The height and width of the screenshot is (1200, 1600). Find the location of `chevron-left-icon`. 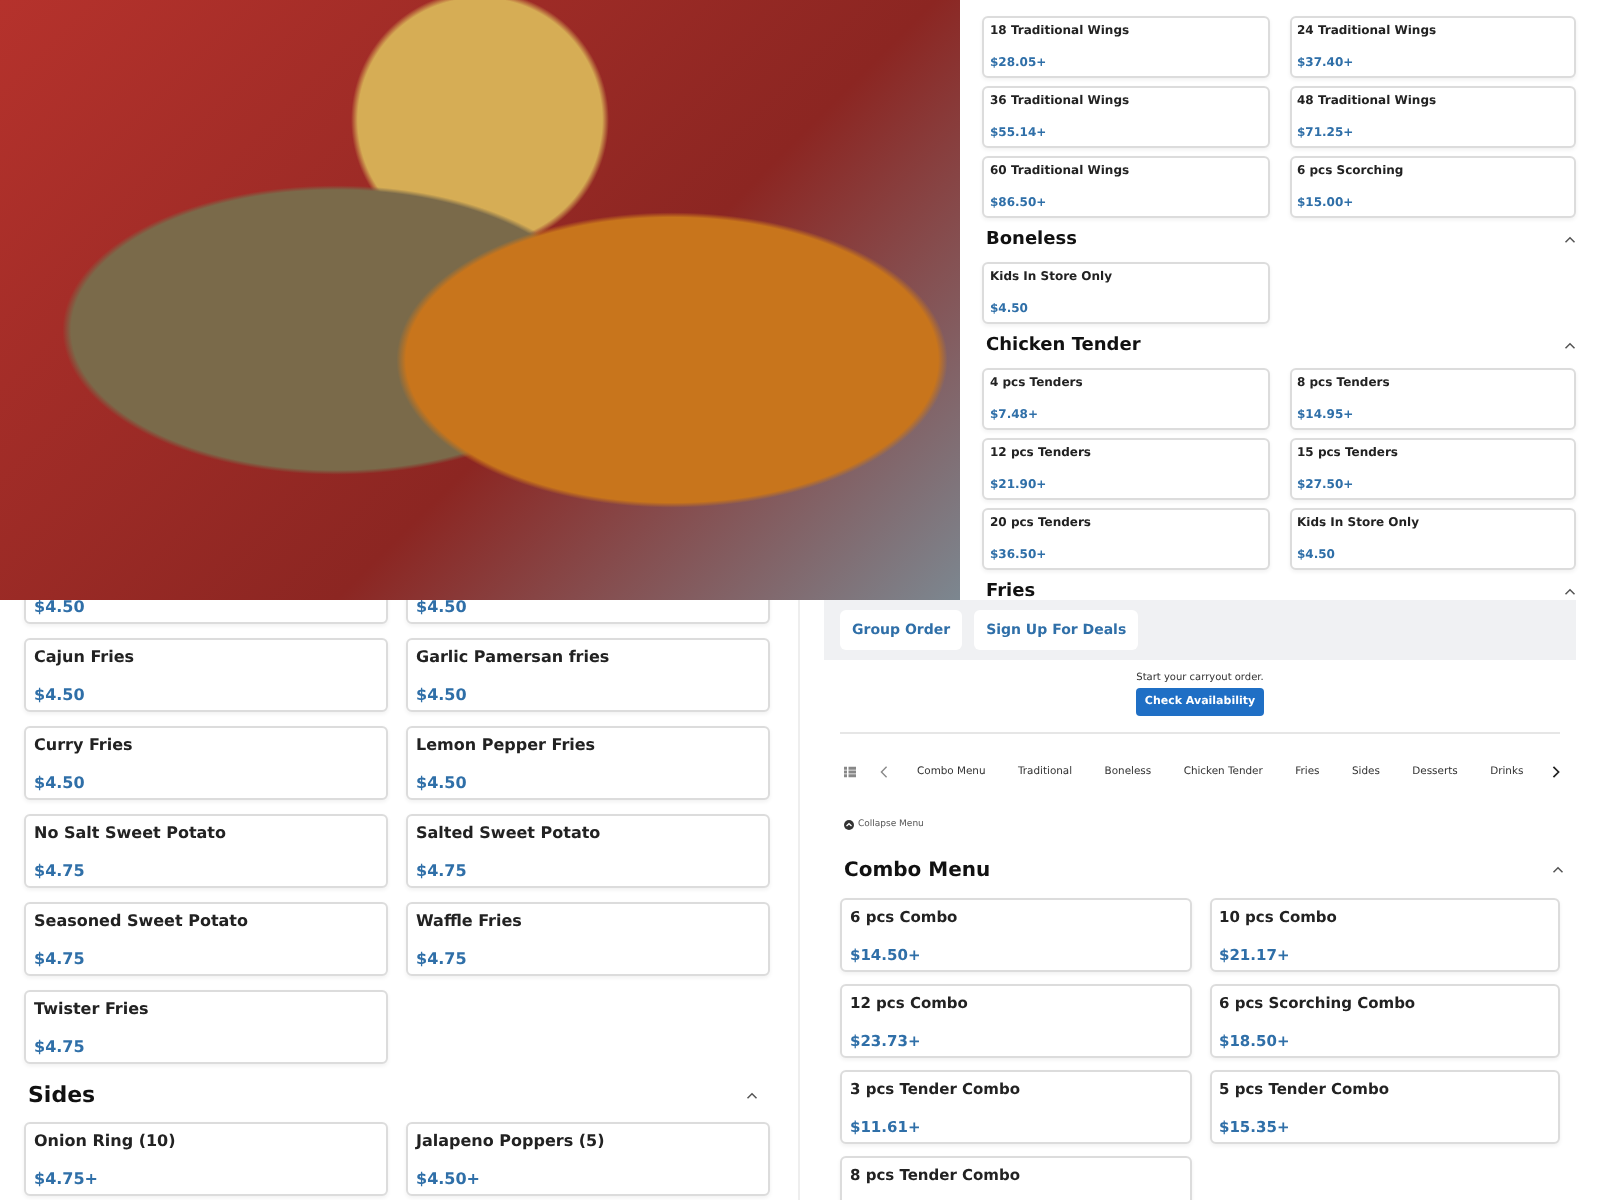

chevron-left-icon is located at coordinates (884, 772).